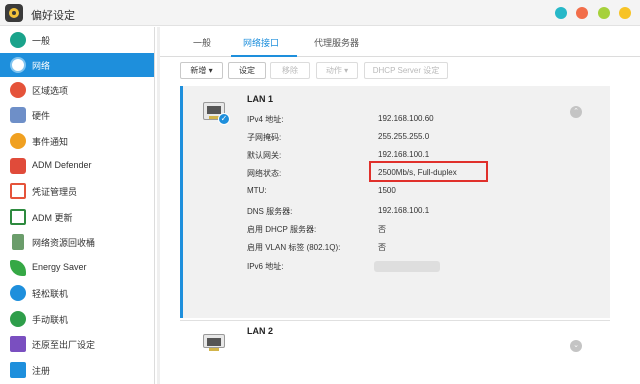  Describe the element at coordinates (18, 141) in the screenshot. I see `notification-icon` at that location.